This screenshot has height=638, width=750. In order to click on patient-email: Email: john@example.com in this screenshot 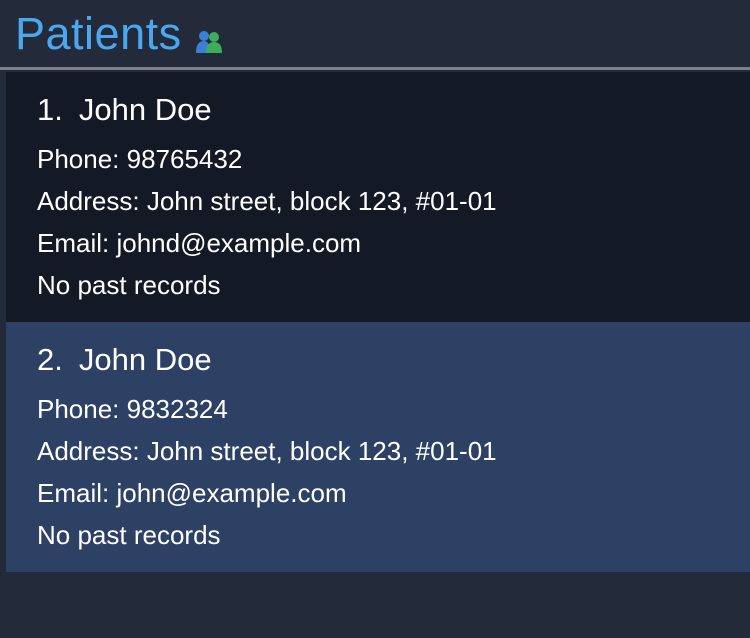, I will do `click(192, 493)`.